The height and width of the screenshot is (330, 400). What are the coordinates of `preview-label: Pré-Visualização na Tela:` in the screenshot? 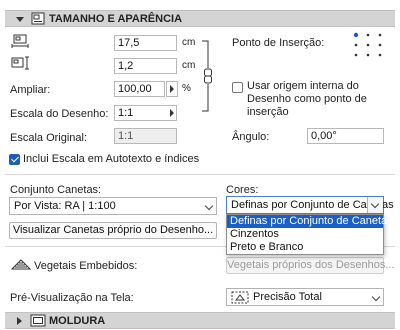 It's located at (72, 298).